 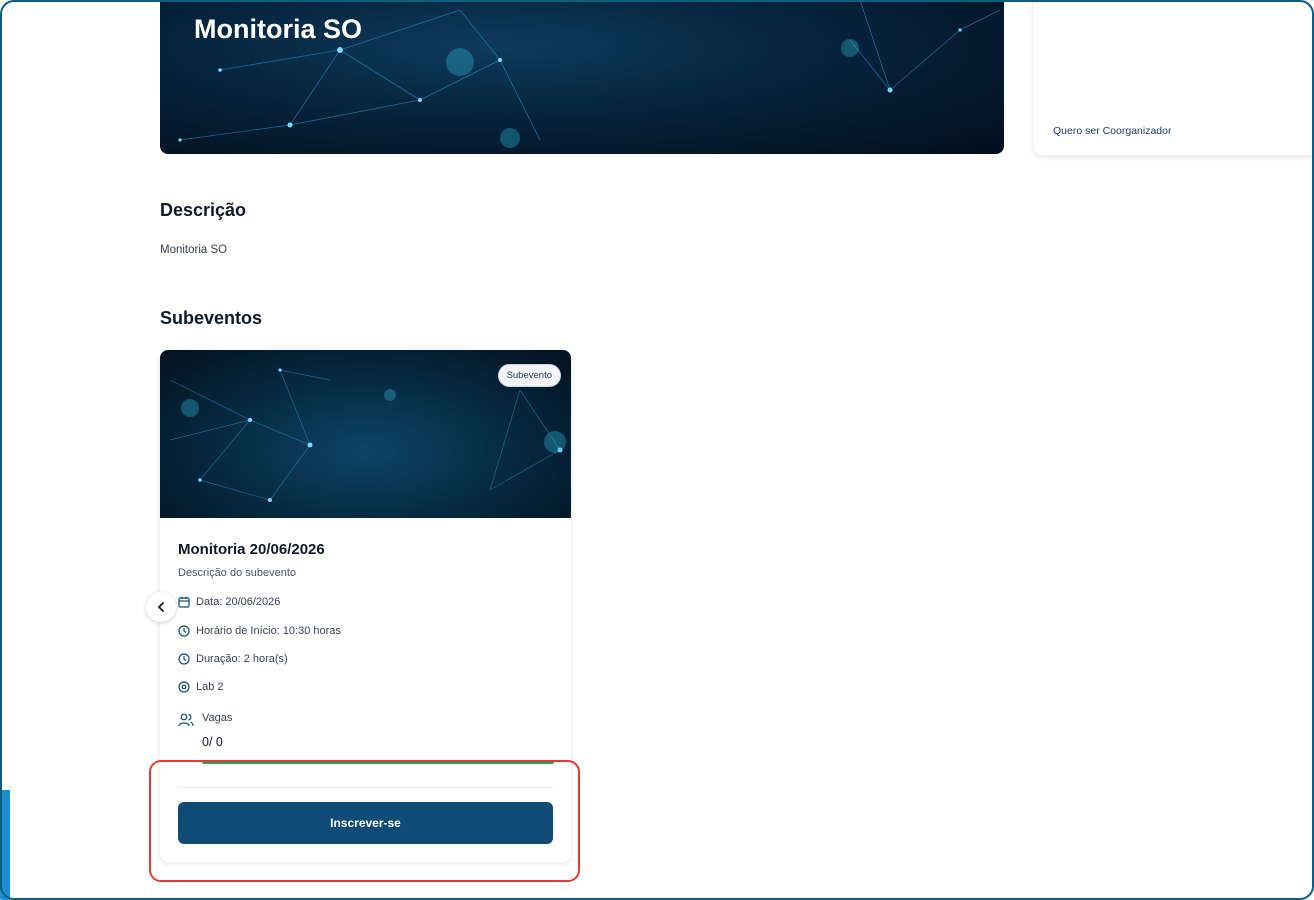 I want to click on users-icon, so click(x=186, y=720).